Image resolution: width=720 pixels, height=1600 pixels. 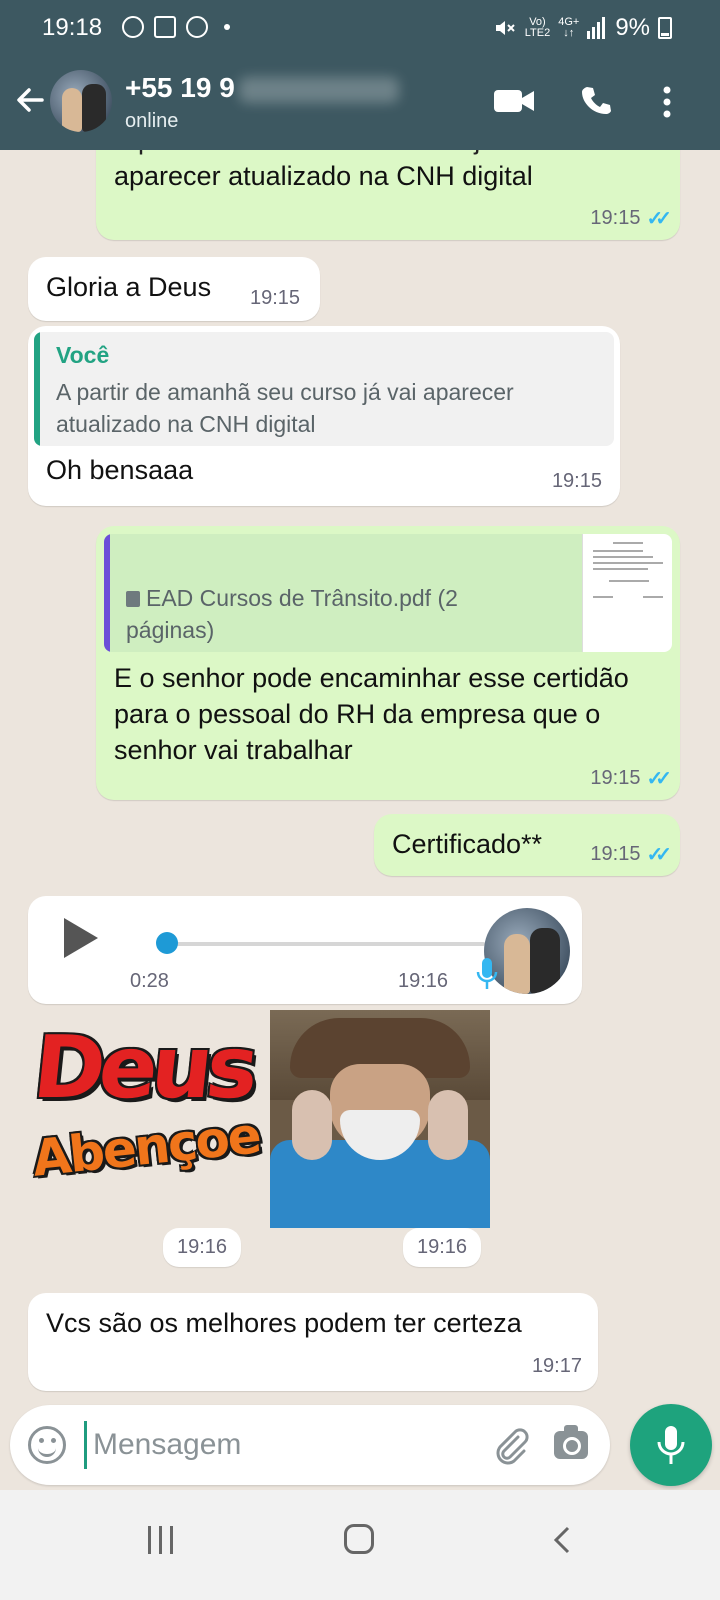 I want to click on sticker-deus-abencoe: Deus Abençoe, so click(x=145, y=1113).